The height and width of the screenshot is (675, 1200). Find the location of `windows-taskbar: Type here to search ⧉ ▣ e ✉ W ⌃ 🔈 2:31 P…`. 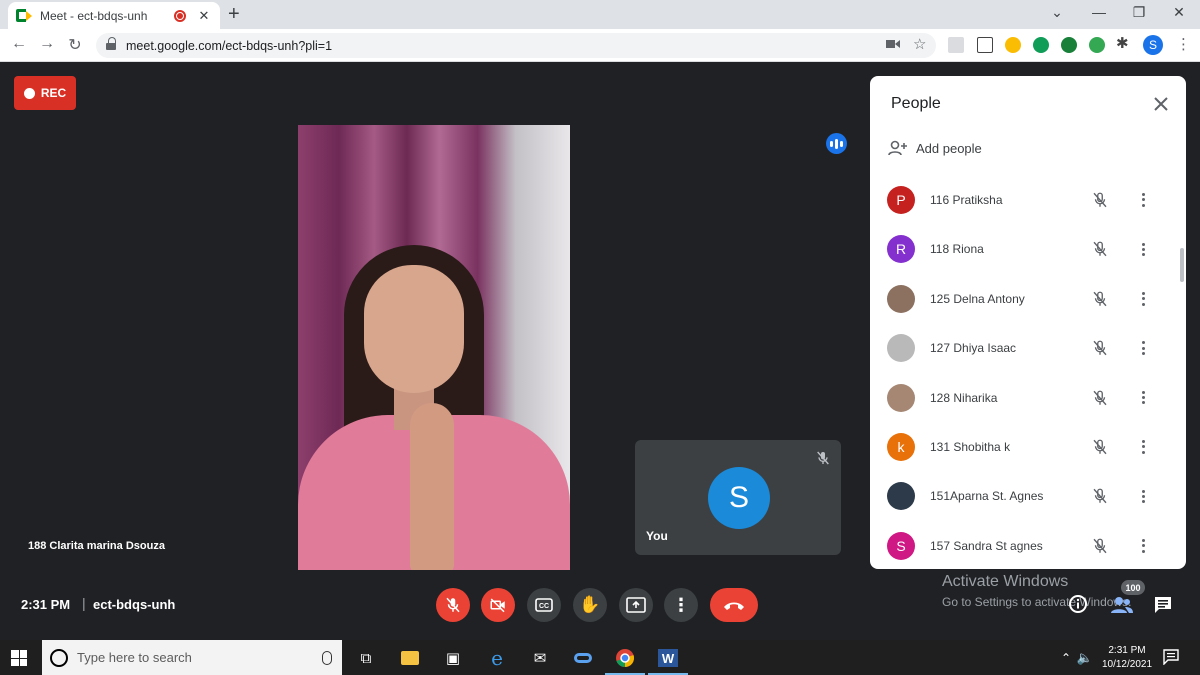

windows-taskbar: Type here to search ⧉ ▣ e ✉ W ⌃ 🔈 2:31 P… is located at coordinates (600, 657).